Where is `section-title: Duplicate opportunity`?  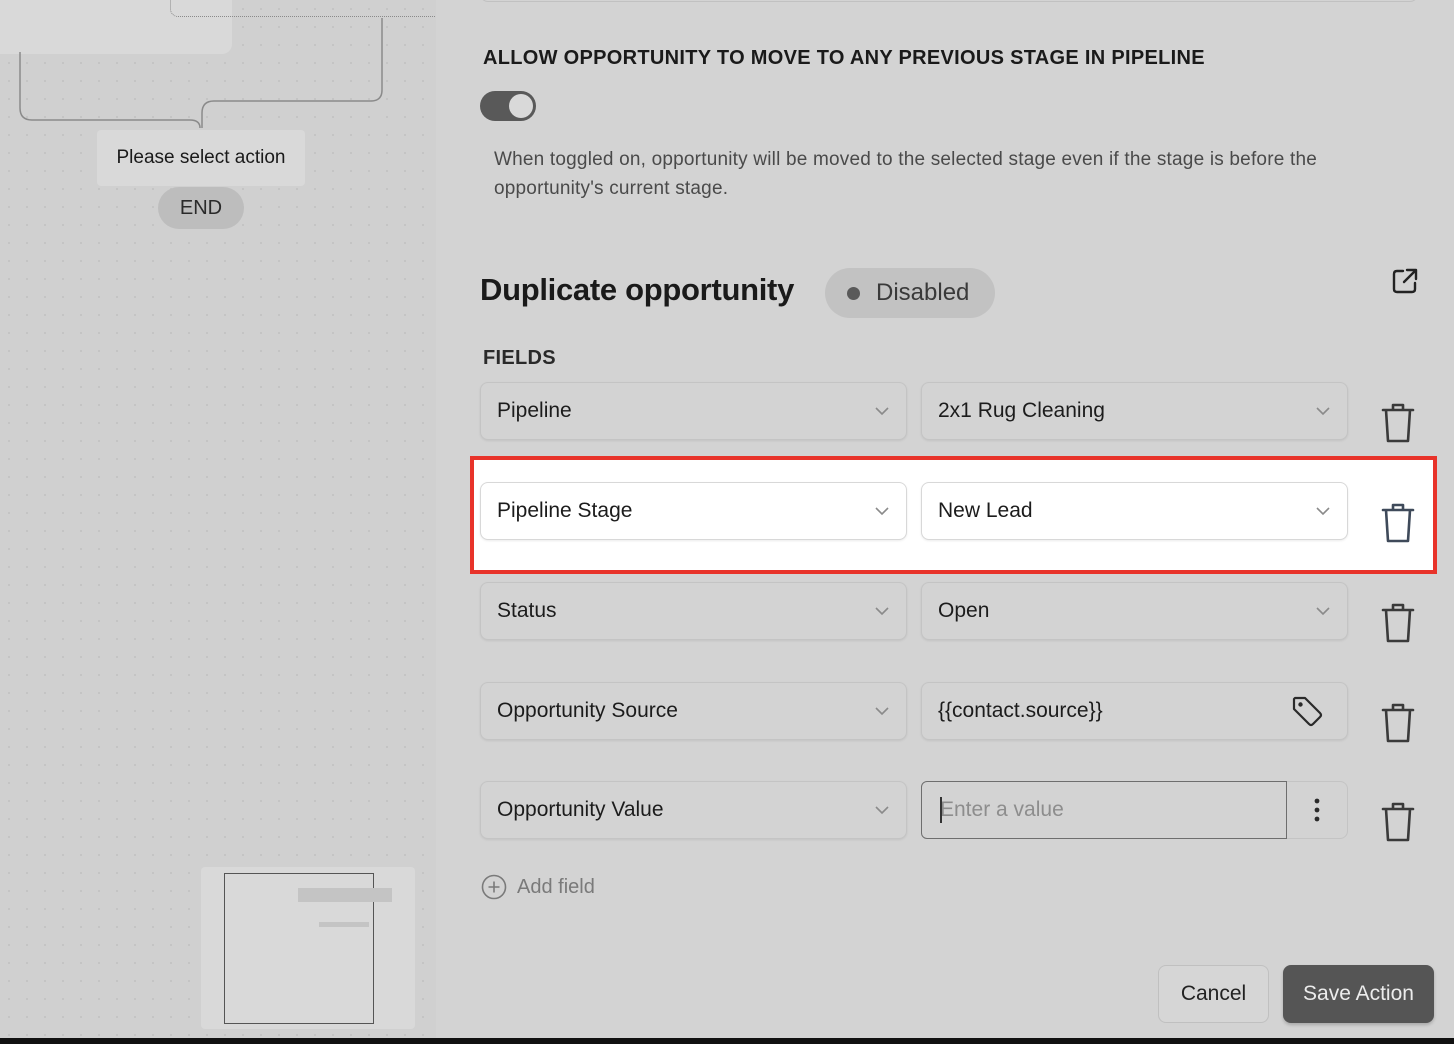 section-title: Duplicate opportunity is located at coordinates (637, 289).